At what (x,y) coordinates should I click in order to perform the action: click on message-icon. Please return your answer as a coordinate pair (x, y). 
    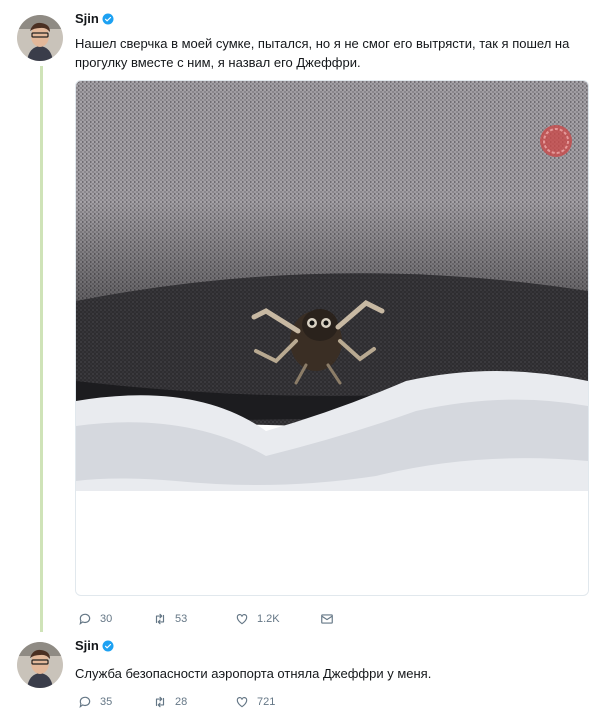
    Looking at the image, I should click on (327, 619).